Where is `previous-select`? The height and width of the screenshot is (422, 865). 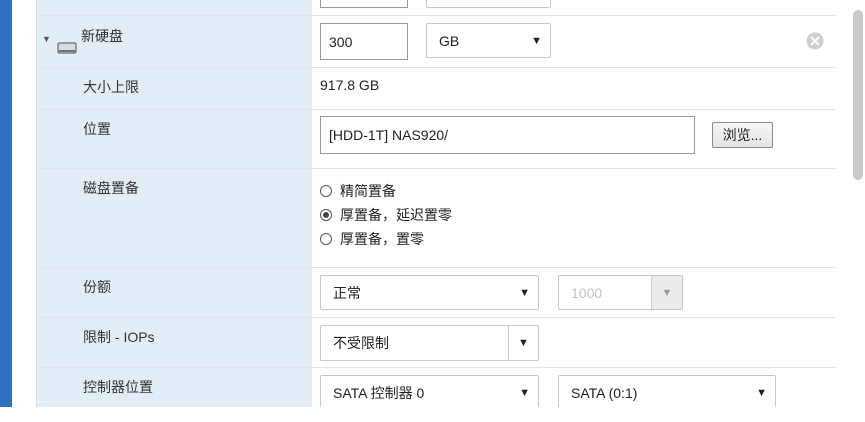
previous-select is located at coordinates (488, 4).